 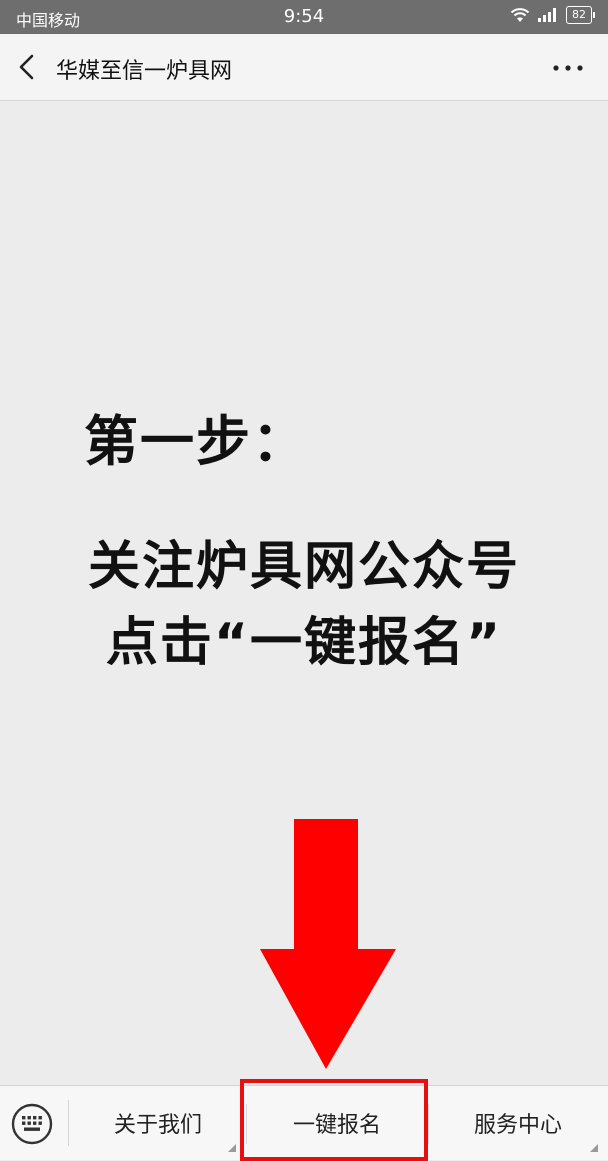 What do you see at coordinates (547, 15) in the screenshot?
I see `signal-icon` at bounding box center [547, 15].